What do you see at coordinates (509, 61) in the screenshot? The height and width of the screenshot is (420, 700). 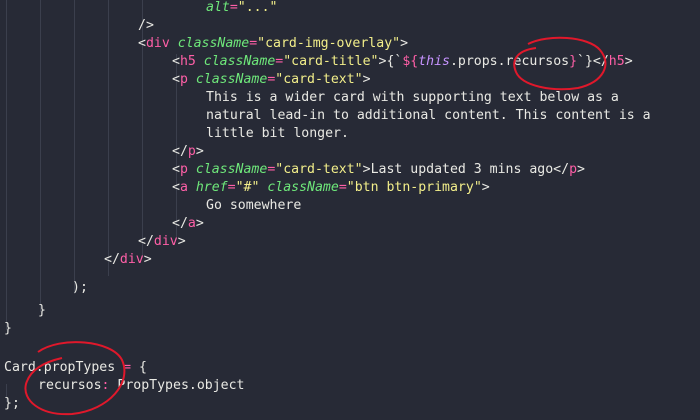 I see `code-token: .props.recursos` at bounding box center [509, 61].